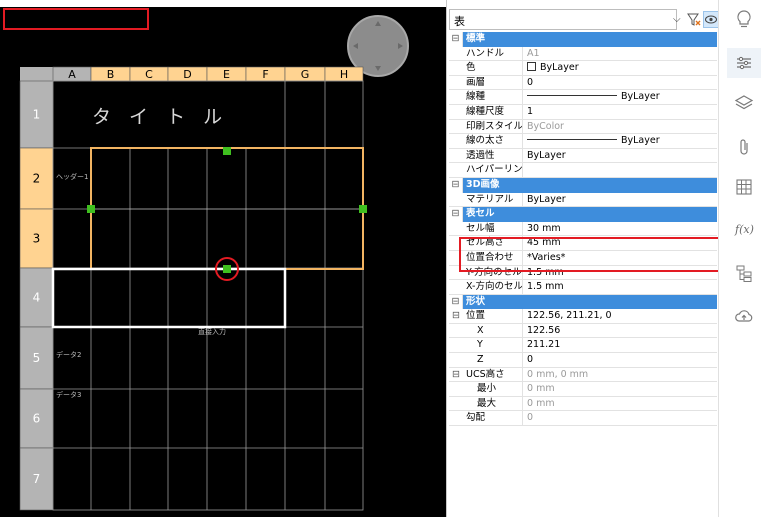  I want to click on chevron-down-icon: ⌵, so click(677, 19).